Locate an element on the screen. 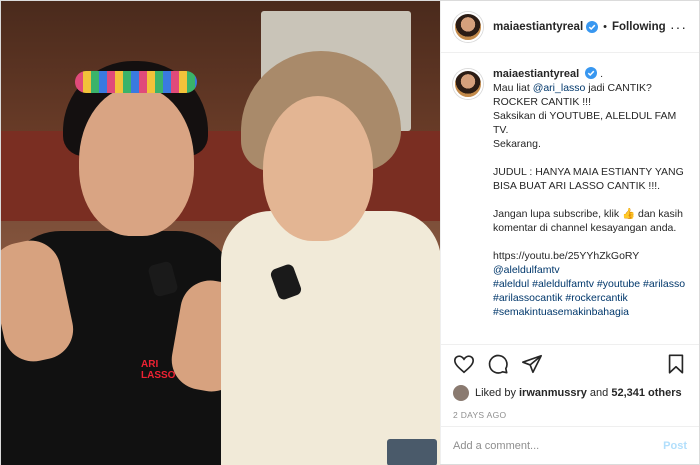  comment-icon is located at coordinates (498, 364).